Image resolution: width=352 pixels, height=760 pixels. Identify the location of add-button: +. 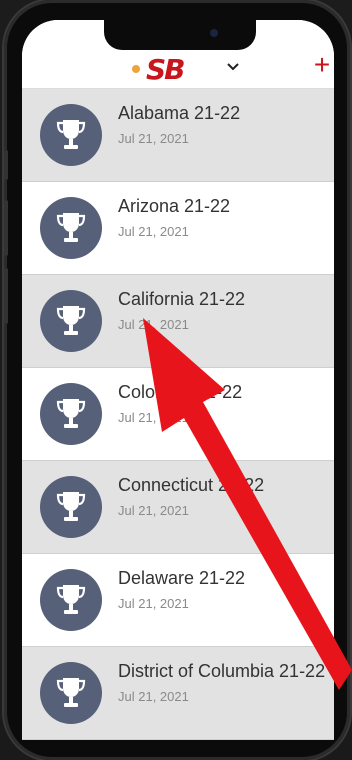
(322, 65).